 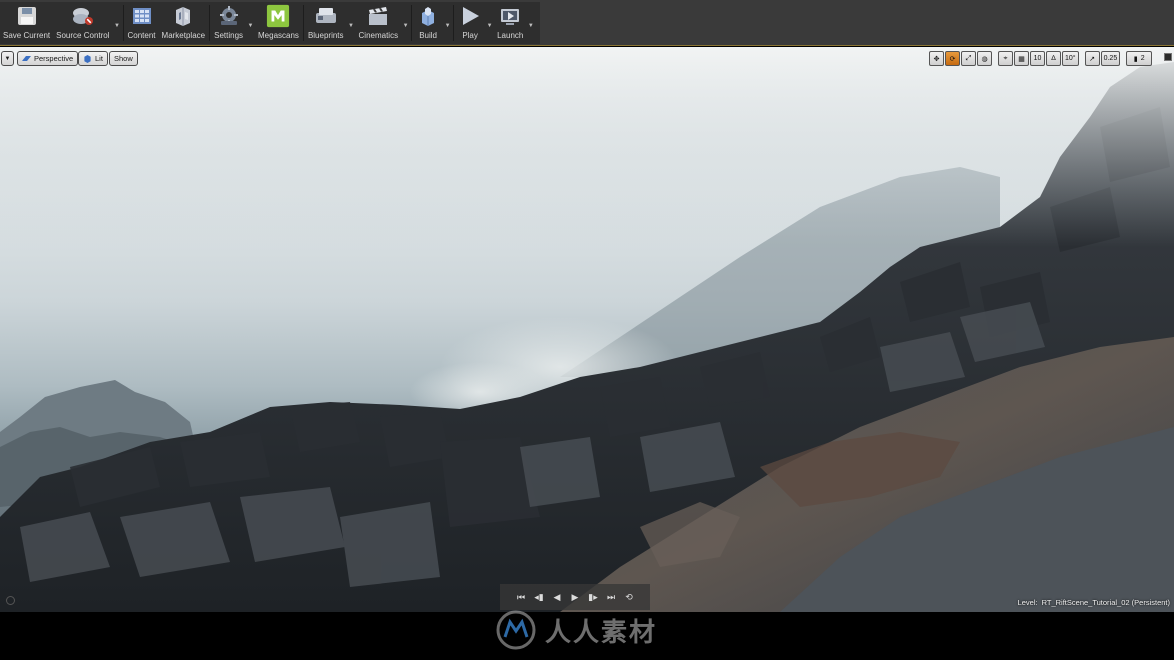 What do you see at coordinates (510, 16) in the screenshot?
I see `launch-icon` at bounding box center [510, 16].